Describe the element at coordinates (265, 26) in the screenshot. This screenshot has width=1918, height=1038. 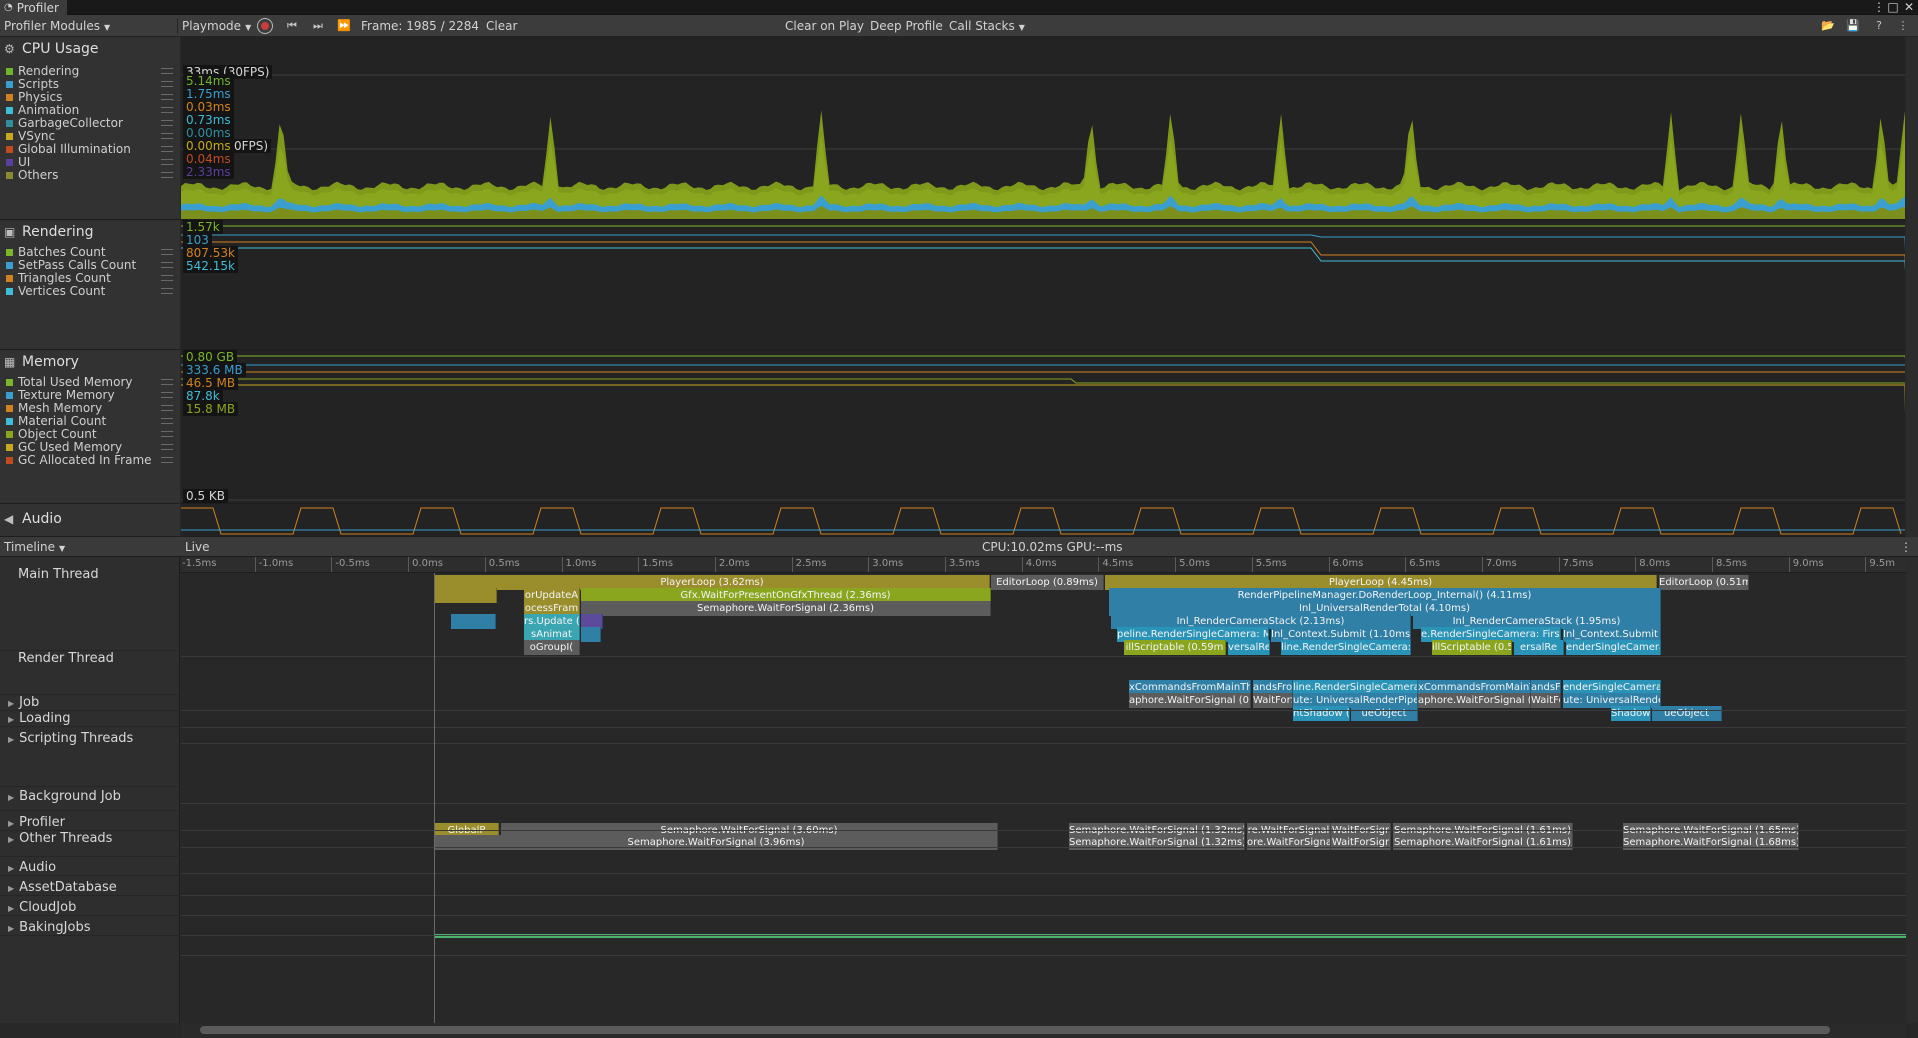
I see `record-button` at that location.